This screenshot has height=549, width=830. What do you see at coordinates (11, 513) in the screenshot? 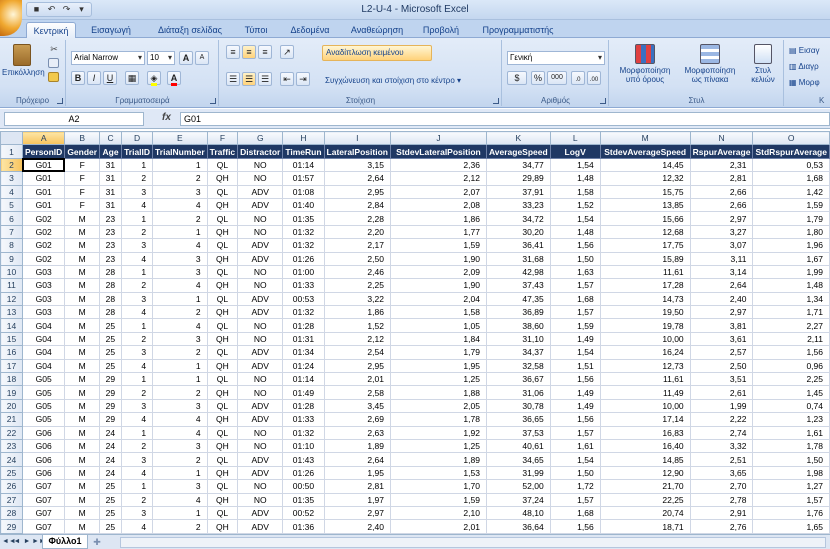
I see `row-header: 28` at bounding box center [11, 513].